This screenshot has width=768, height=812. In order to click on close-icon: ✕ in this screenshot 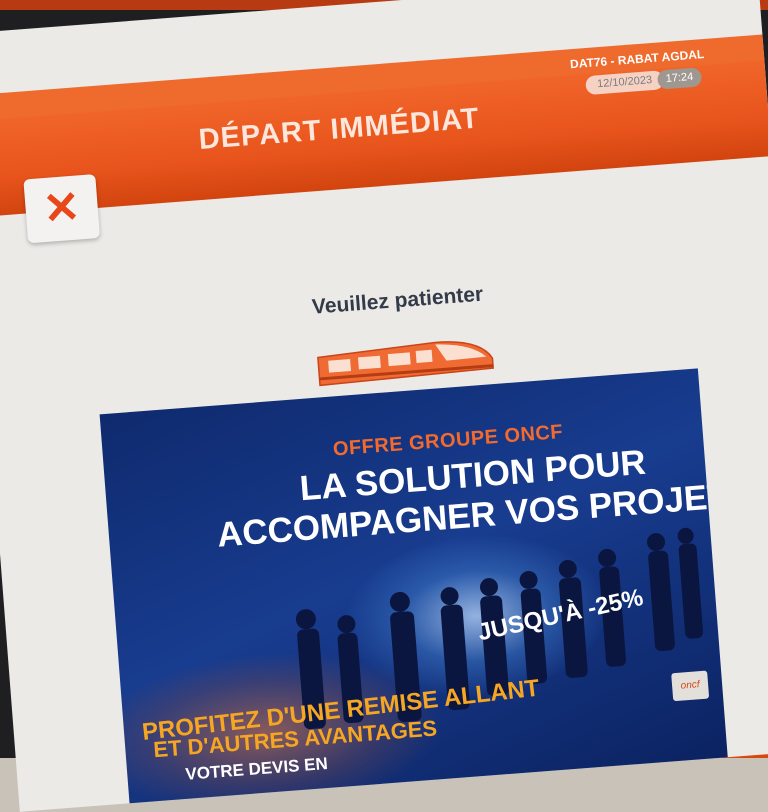, I will do `click(61, 208)`.